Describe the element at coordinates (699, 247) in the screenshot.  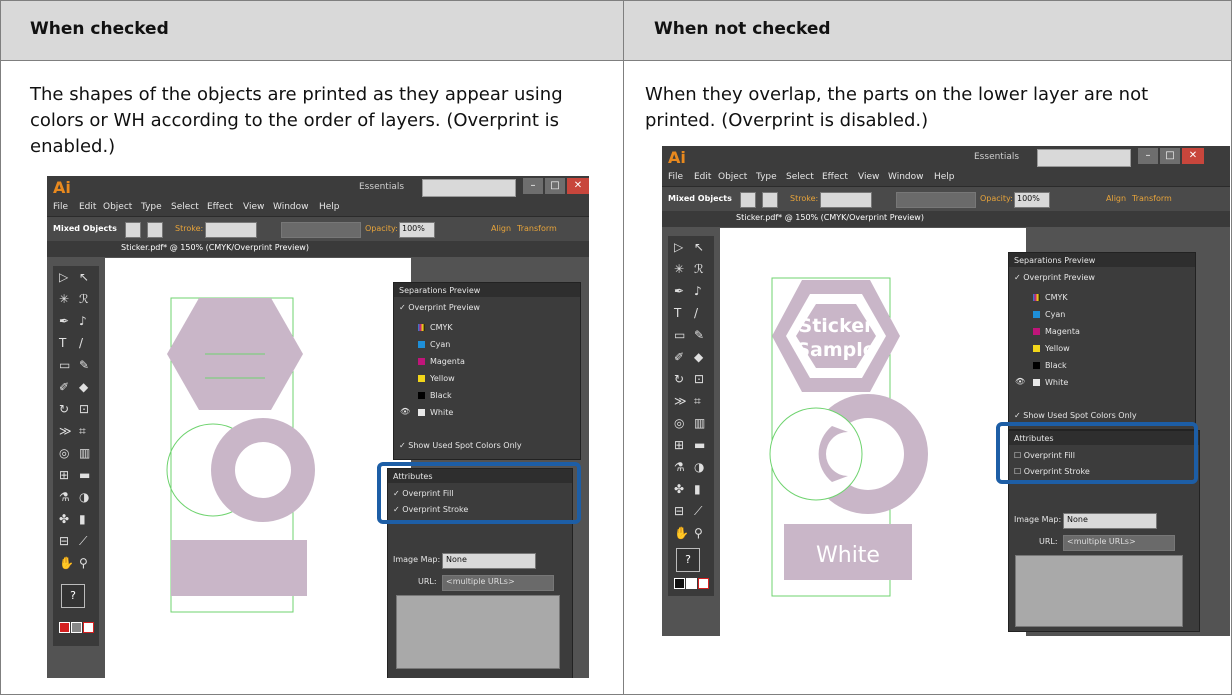
I see `direct-selection-tool-icon: ↖` at that location.